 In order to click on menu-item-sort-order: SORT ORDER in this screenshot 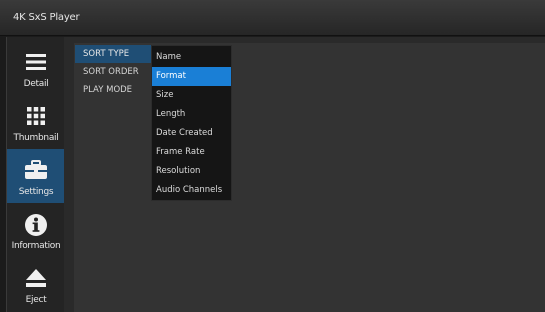, I will do `click(113, 72)`.